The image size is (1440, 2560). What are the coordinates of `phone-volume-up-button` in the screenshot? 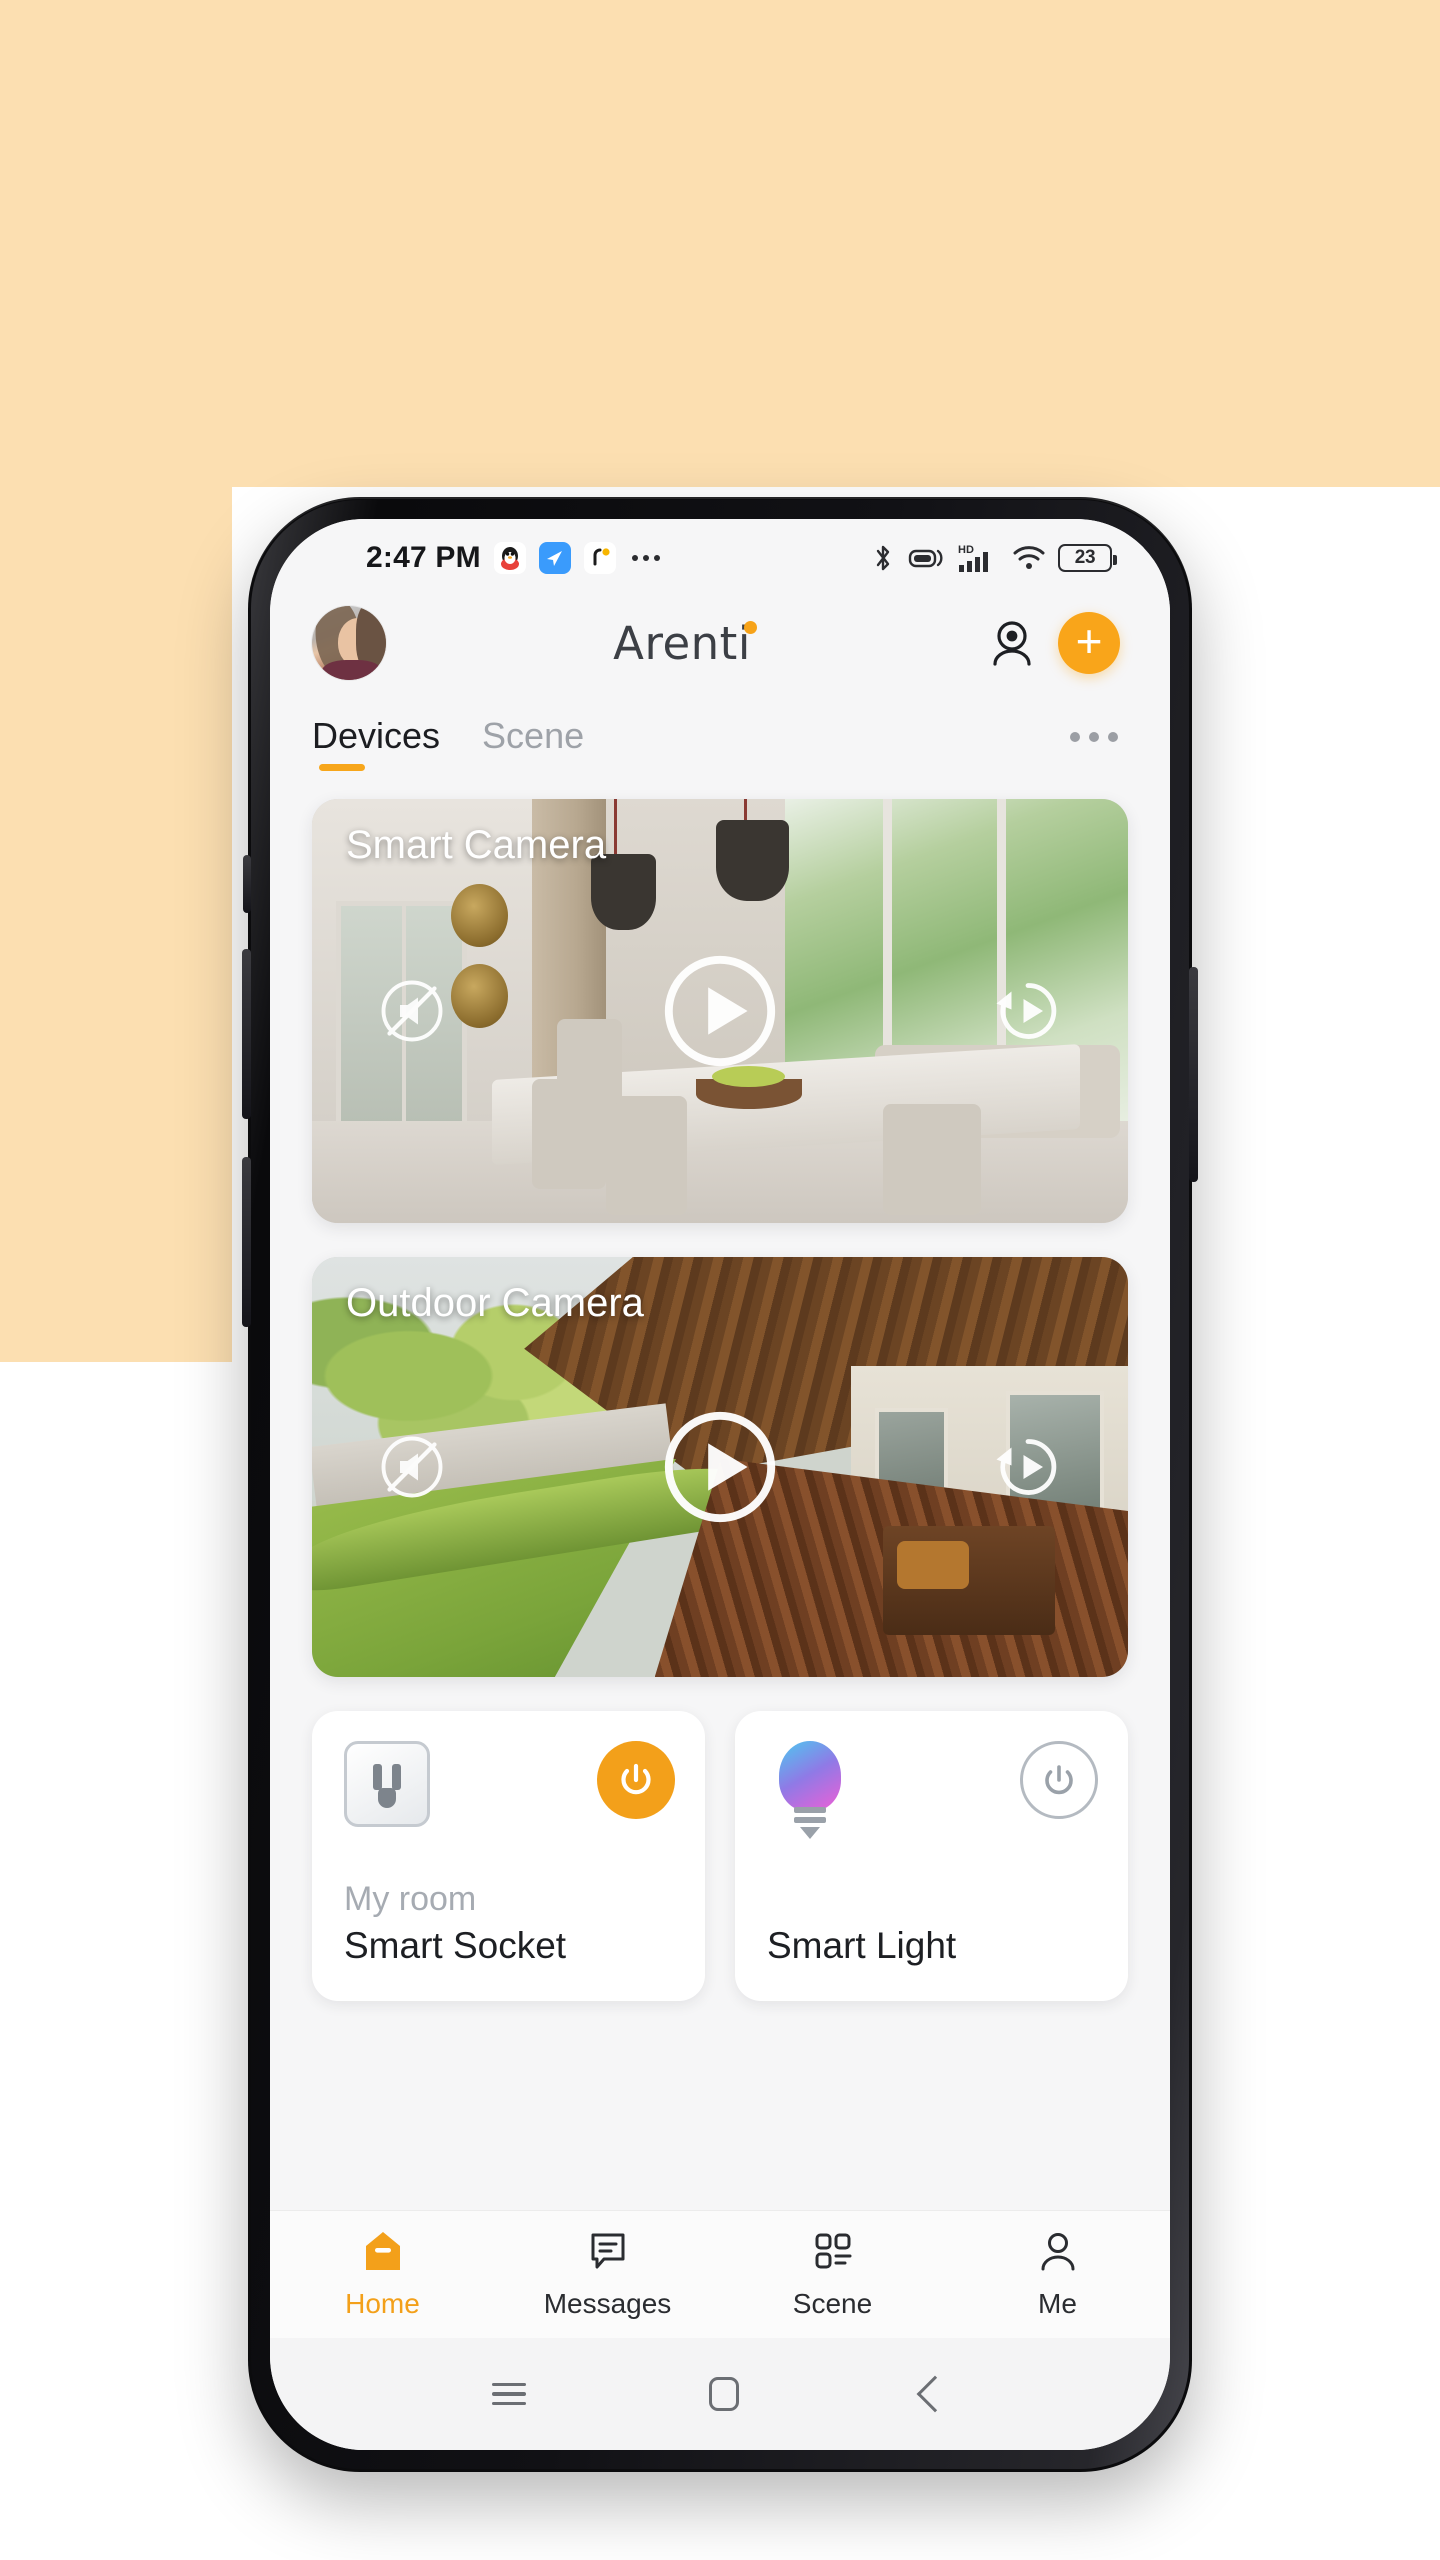 It's located at (246, 1034).